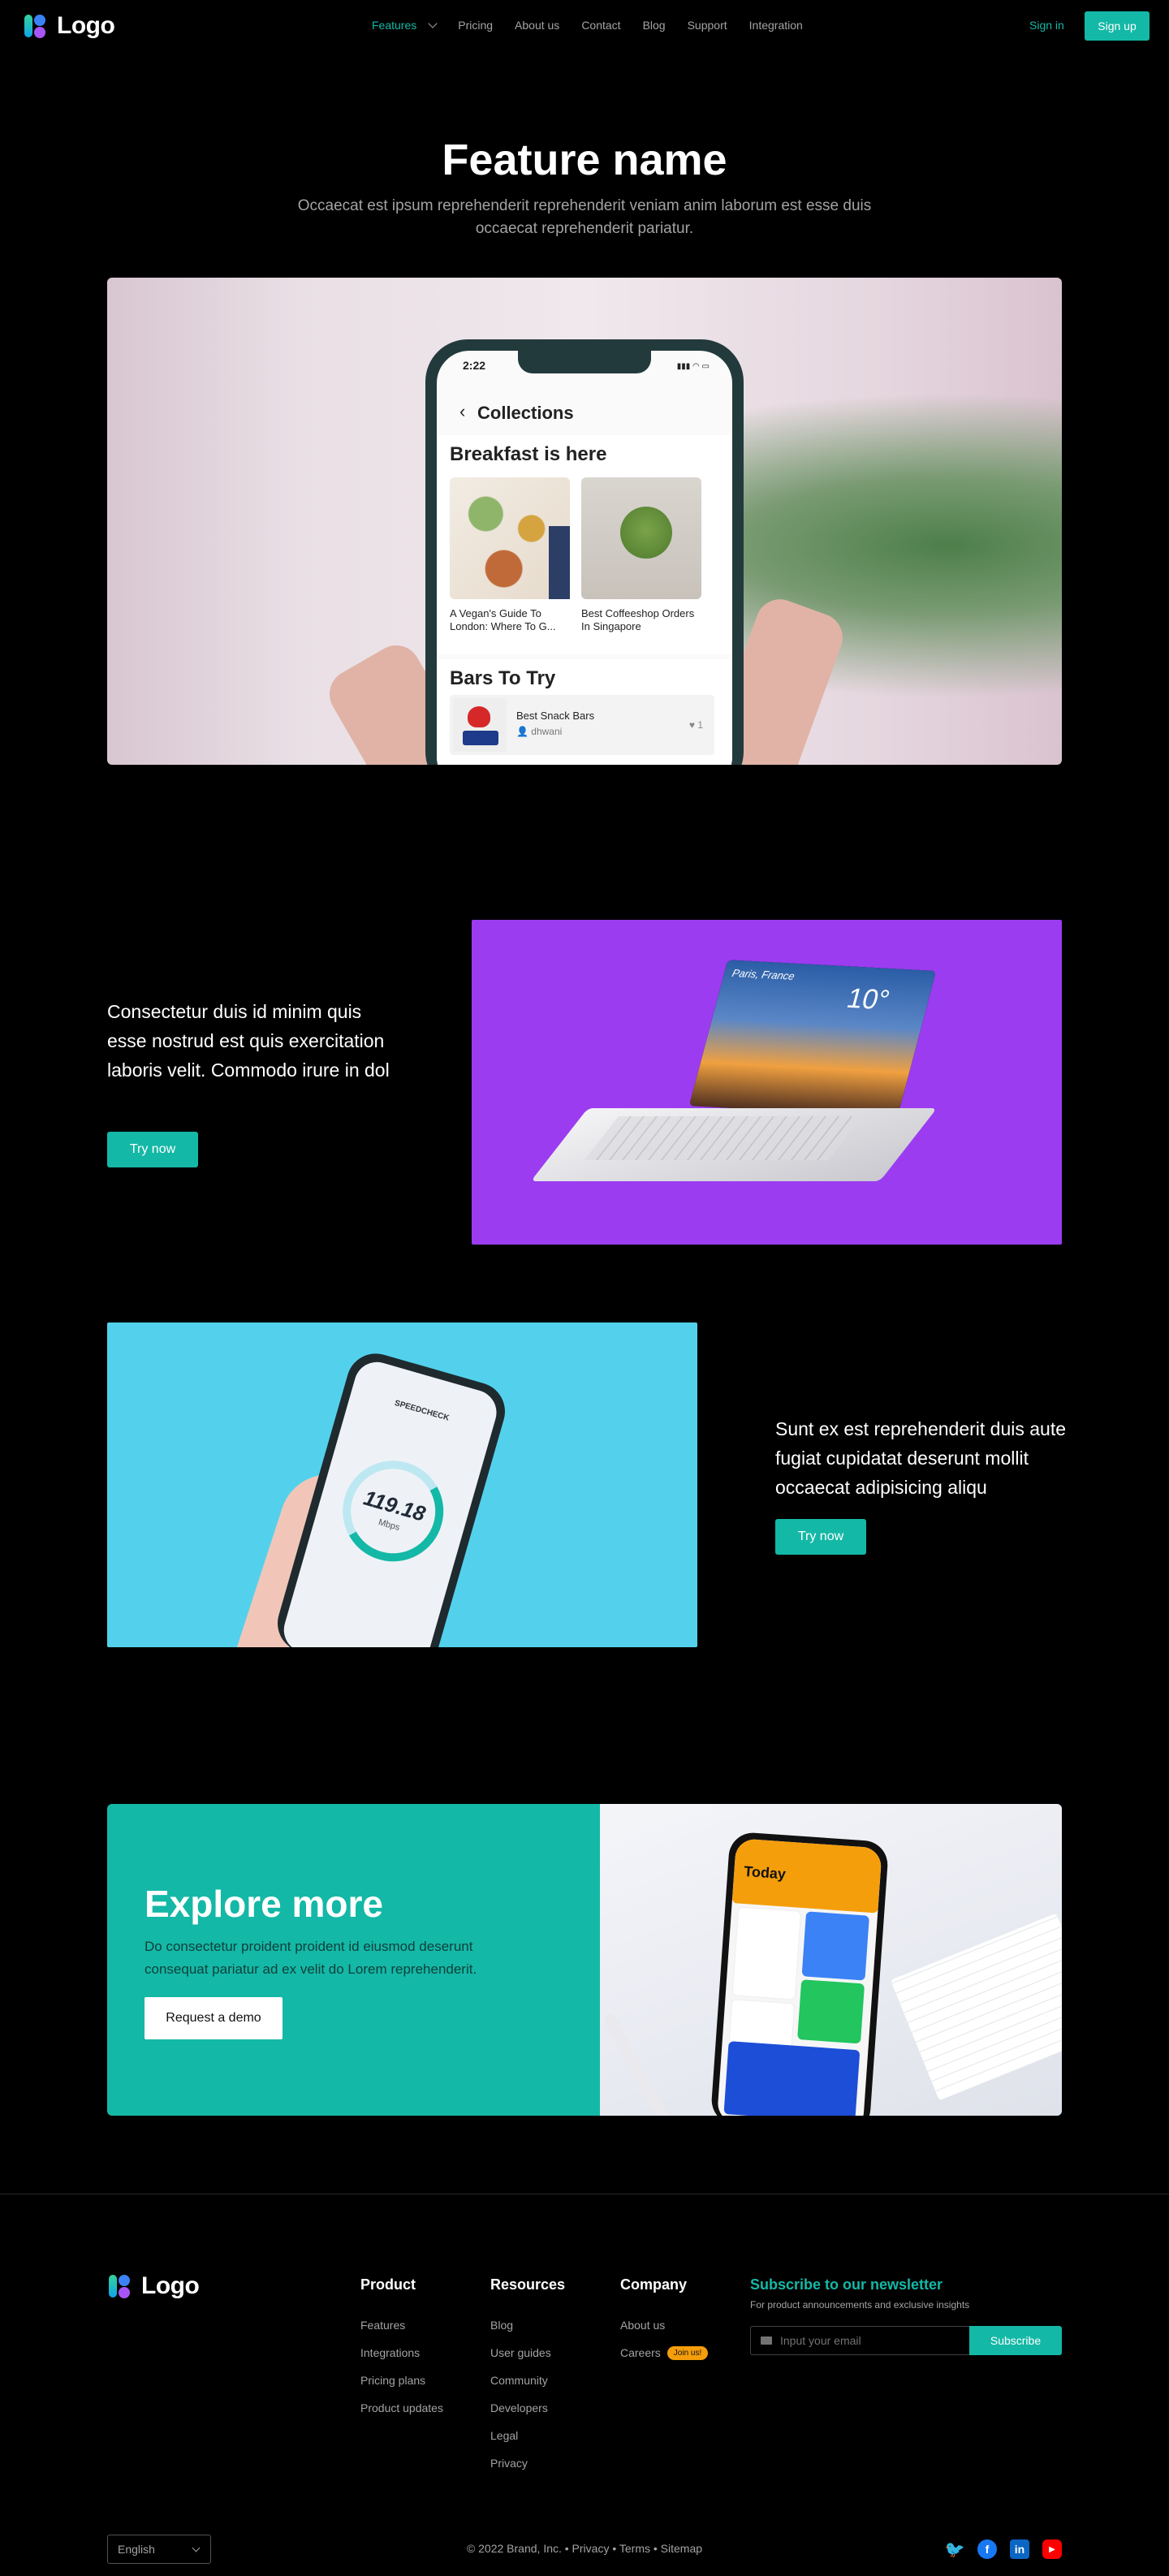 This screenshot has height=2576, width=1169. What do you see at coordinates (1046, 25) in the screenshot?
I see `sign-in-link: Sign in` at bounding box center [1046, 25].